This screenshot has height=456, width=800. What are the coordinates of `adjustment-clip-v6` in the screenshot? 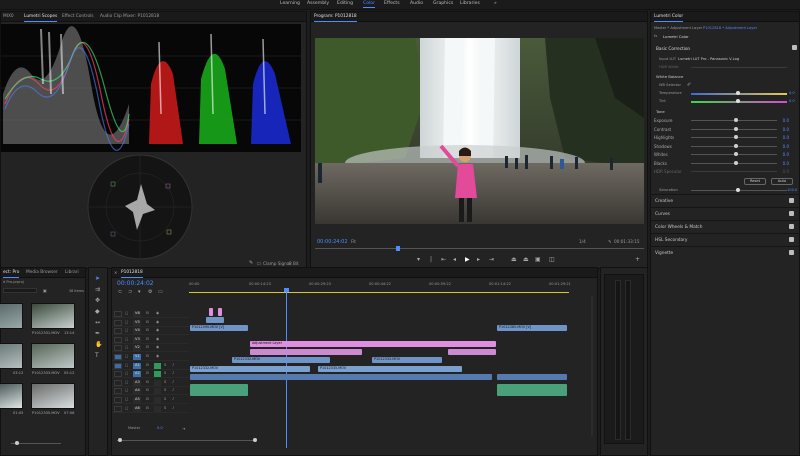 It's located at (211, 312).